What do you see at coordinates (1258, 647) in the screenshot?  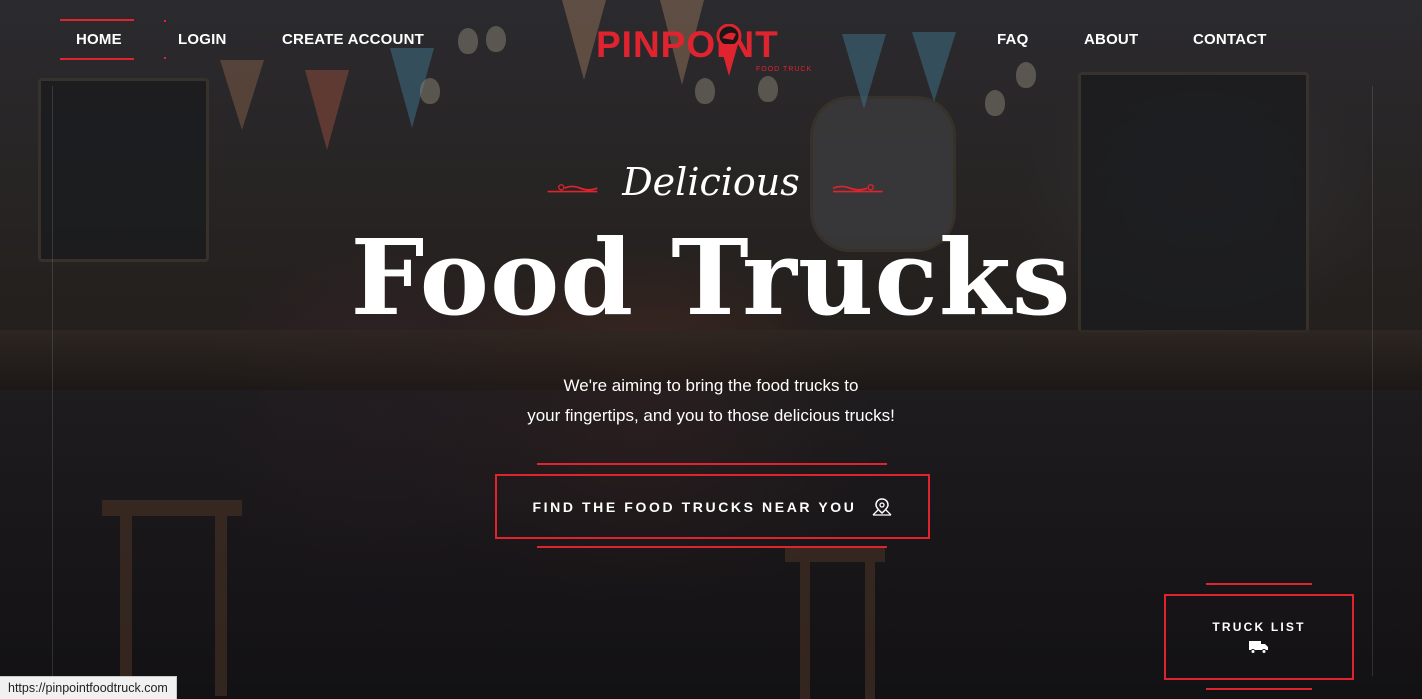 I see `truck-icon` at bounding box center [1258, 647].